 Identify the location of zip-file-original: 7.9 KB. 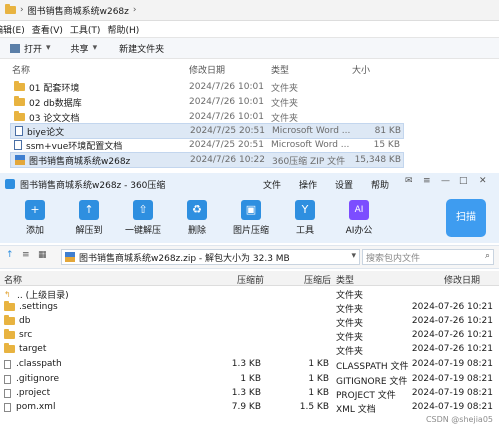
(246, 407).